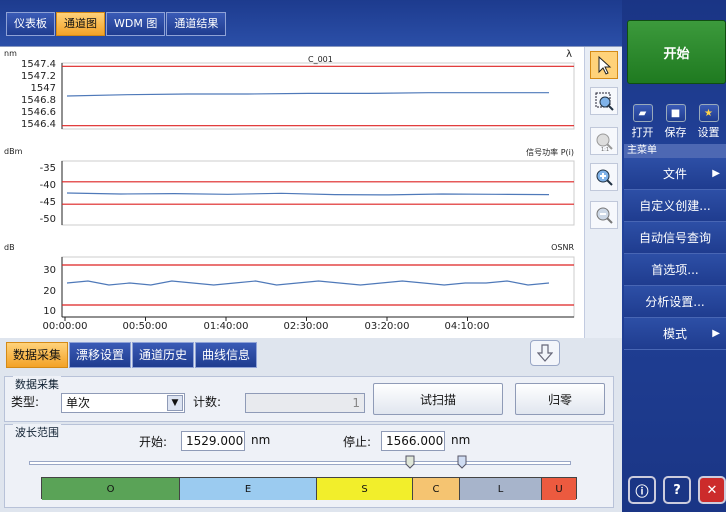 This screenshot has height=512, width=726. What do you see at coordinates (136, 24) in the screenshot?
I see `tab-wdm-graph: WDM 图` at bounding box center [136, 24].